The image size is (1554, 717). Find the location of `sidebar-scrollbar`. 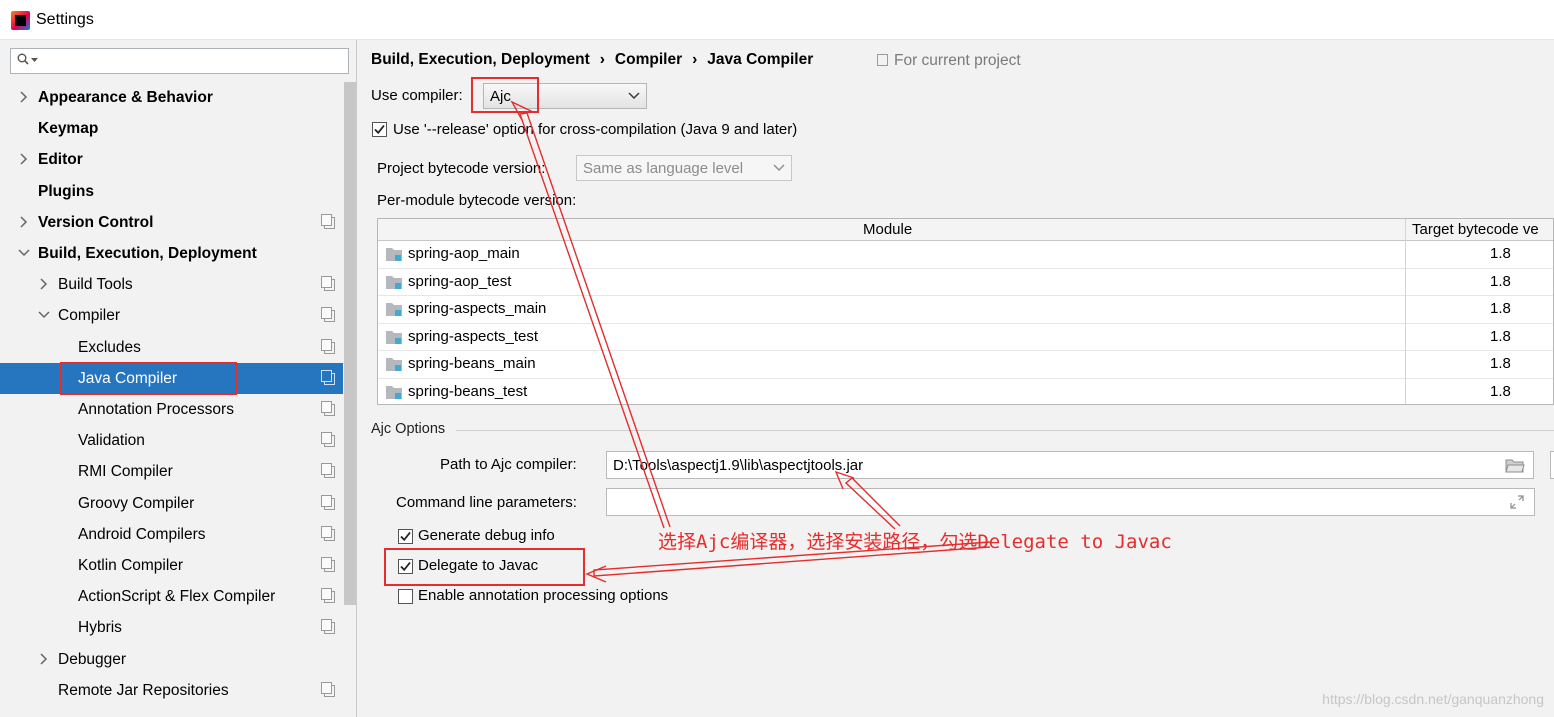

sidebar-scrollbar is located at coordinates (350, 343).